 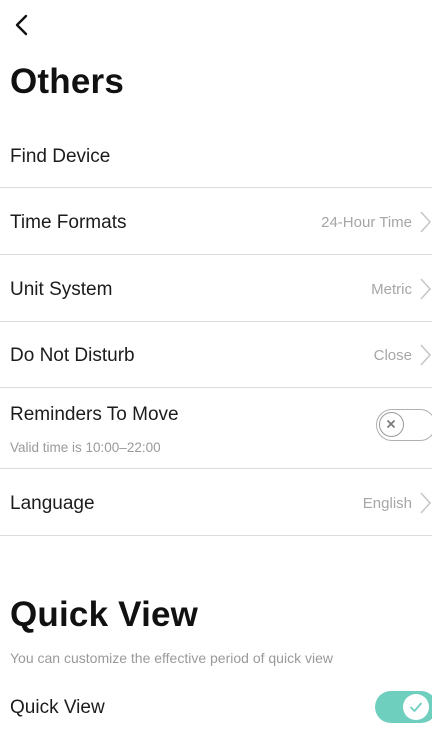 What do you see at coordinates (67, 81) in the screenshot?
I see `page-title: Others` at bounding box center [67, 81].